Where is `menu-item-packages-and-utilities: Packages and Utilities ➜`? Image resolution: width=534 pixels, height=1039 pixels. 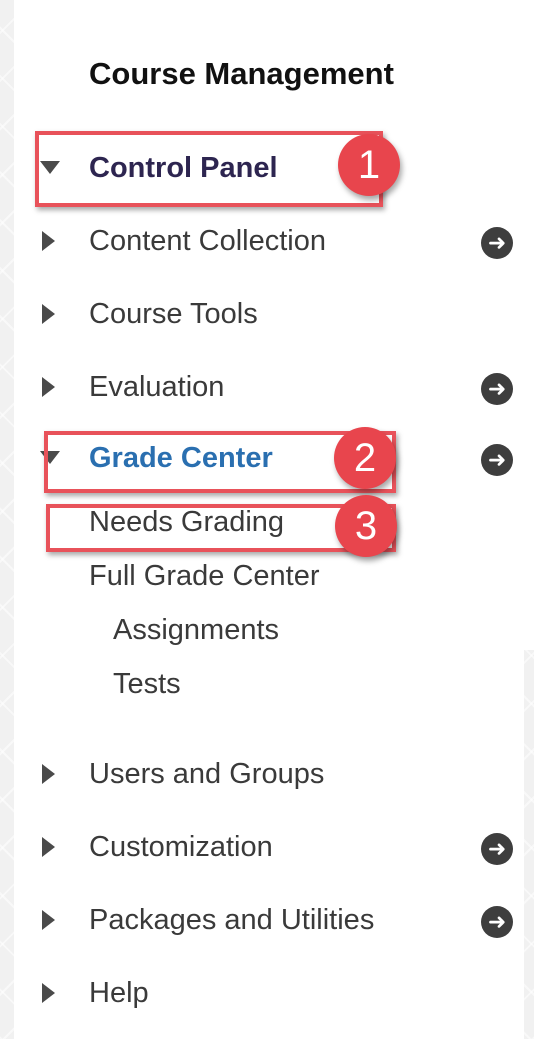
menu-item-packages-and-utilities: Packages and Utilities ➜ is located at coordinates (267, 920).